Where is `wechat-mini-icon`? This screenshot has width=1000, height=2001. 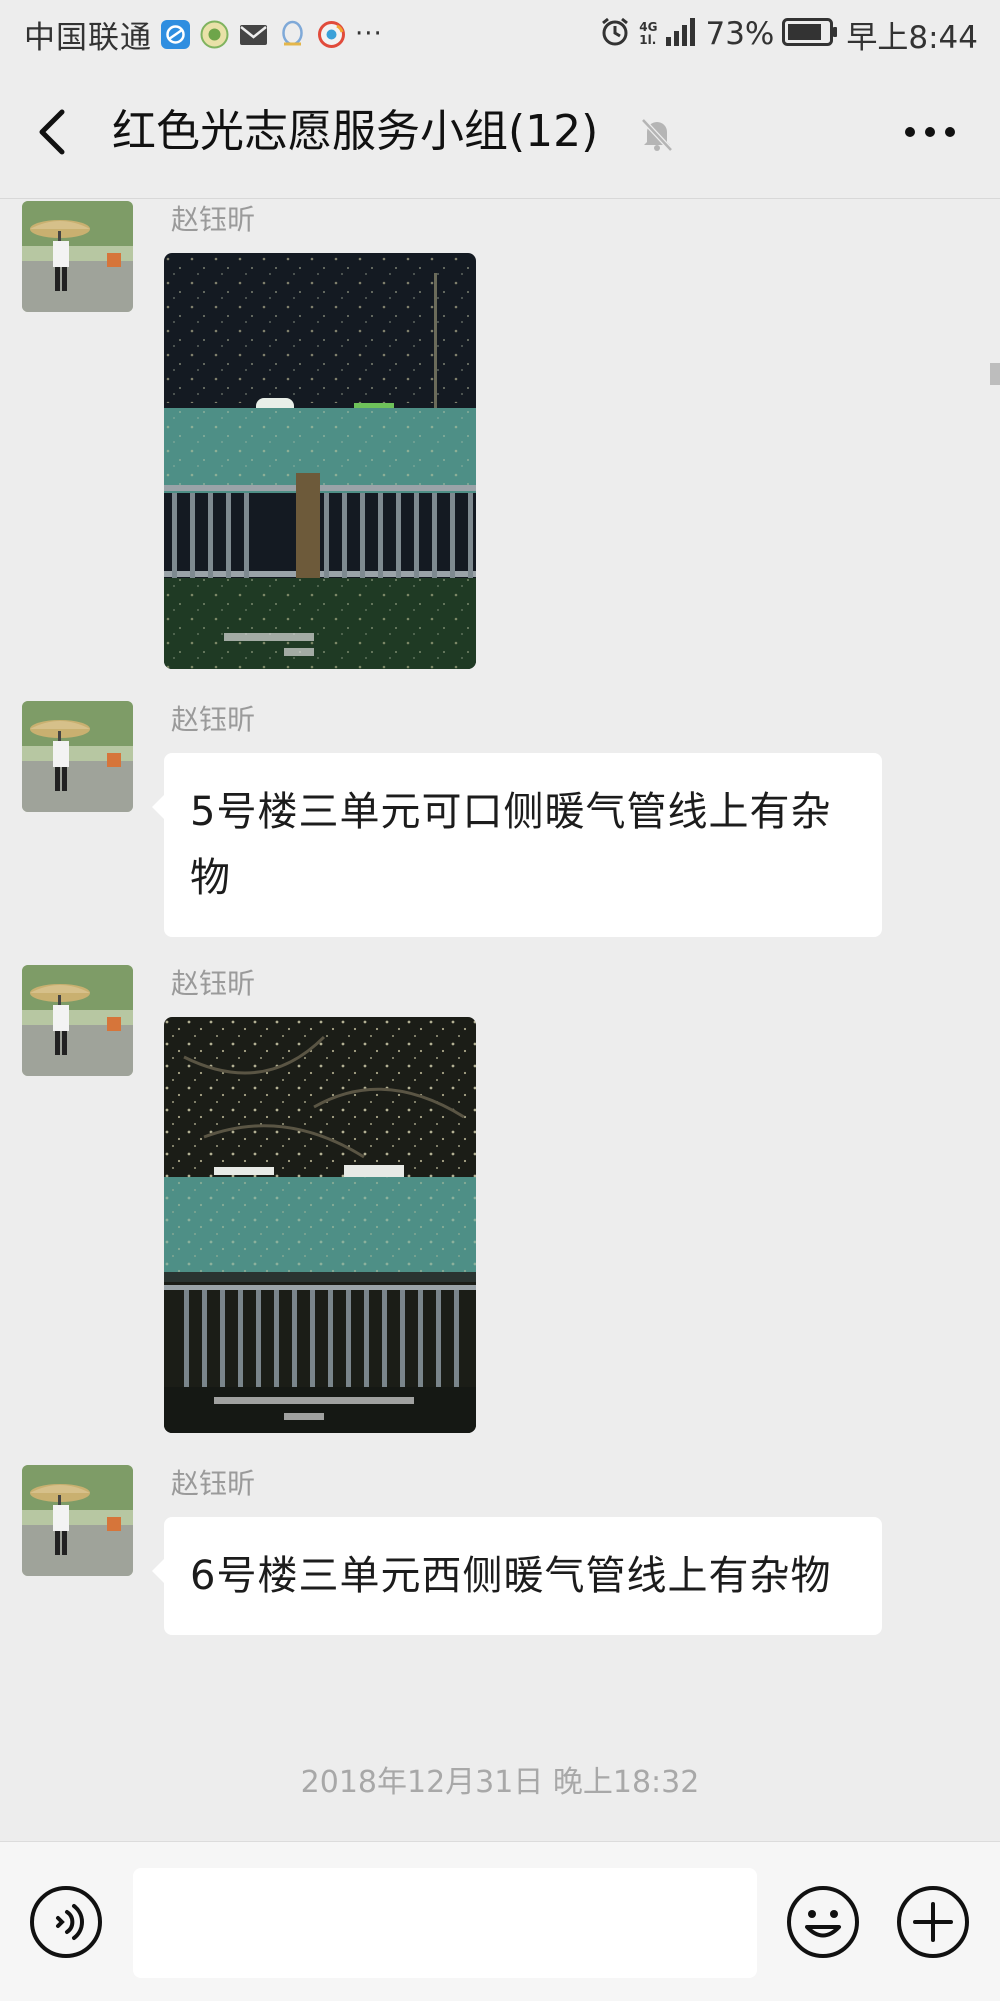 wechat-mini-icon is located at coordinates (214, 34).